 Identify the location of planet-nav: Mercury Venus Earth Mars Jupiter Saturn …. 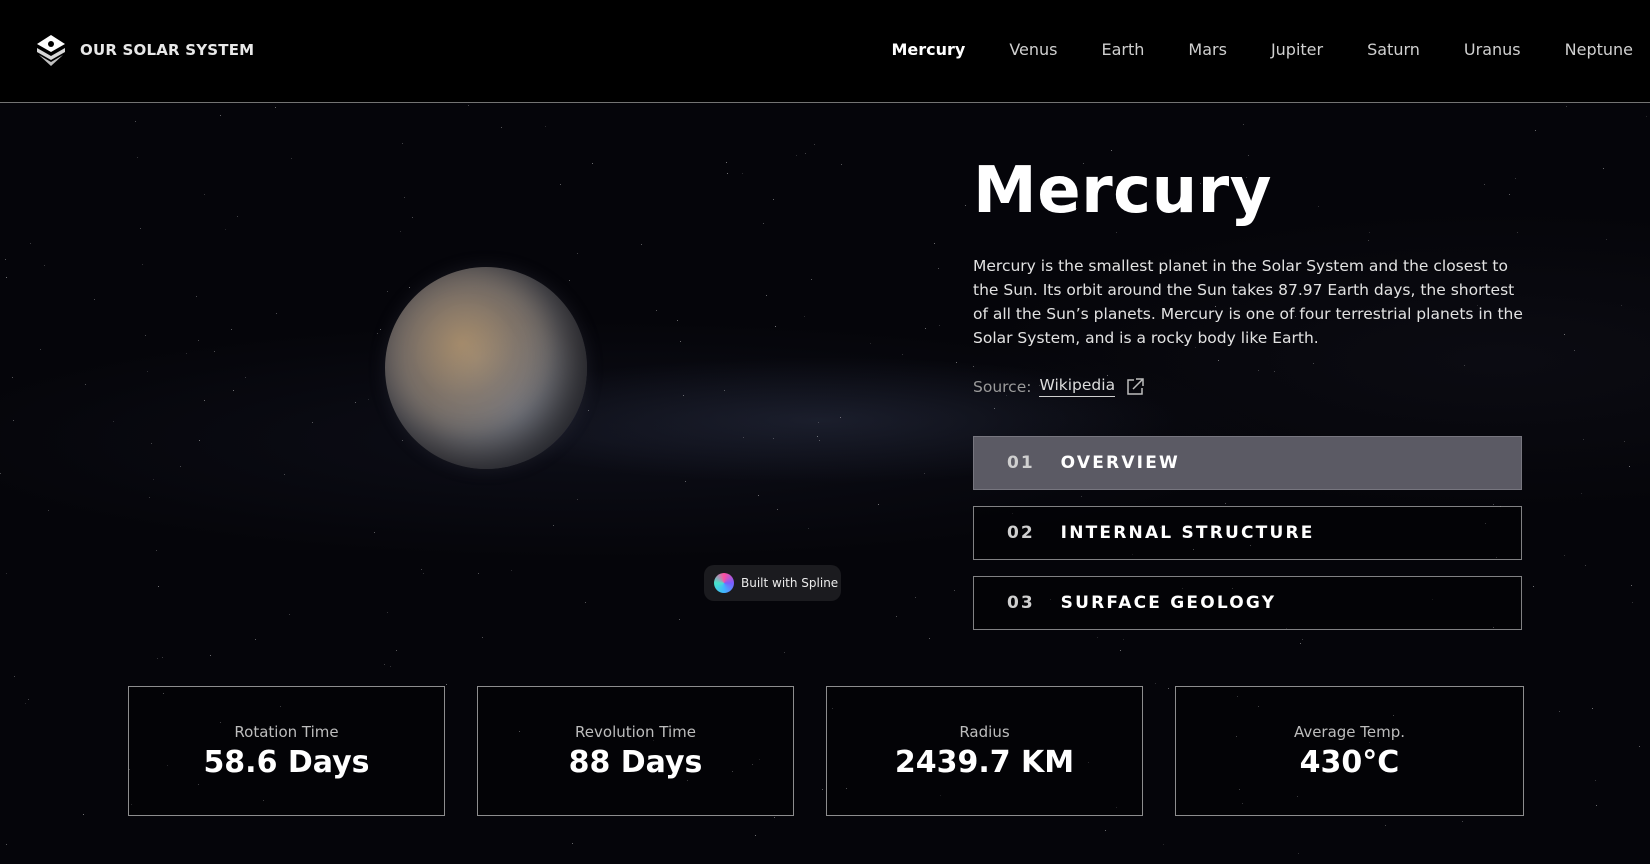
(1240, 49).